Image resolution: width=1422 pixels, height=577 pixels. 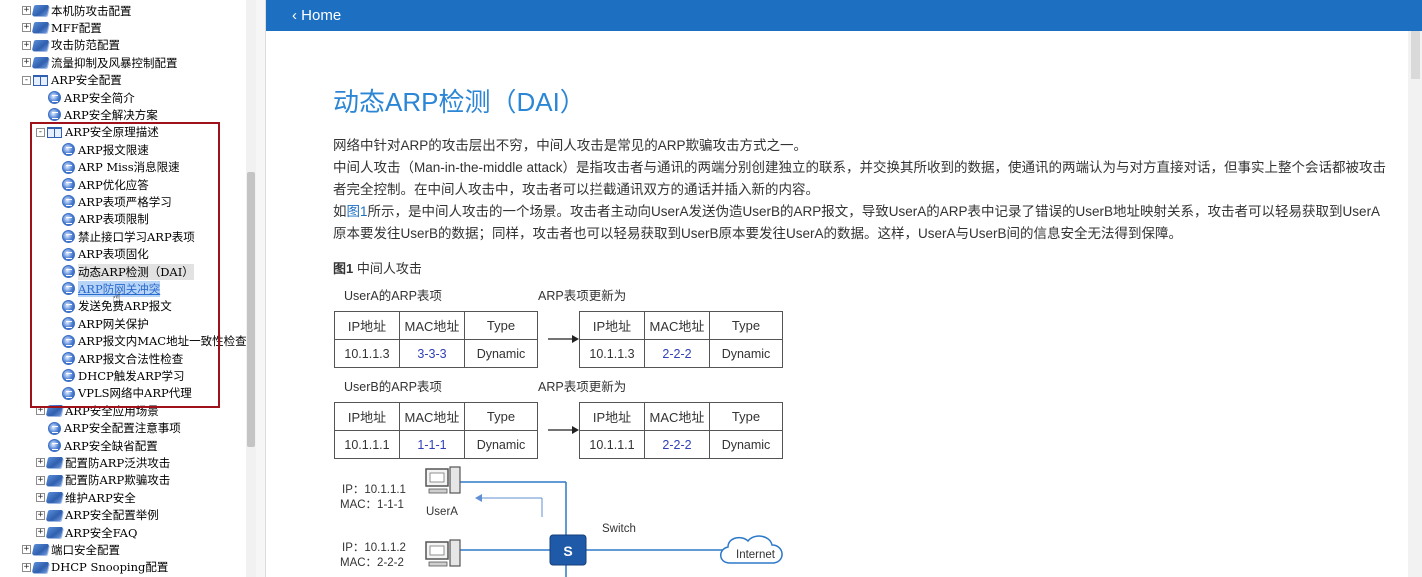 What do you see at coordinates (443, 480) in the screenshot?
I see `usera-computer-icon` at bounding box center [443, 480].